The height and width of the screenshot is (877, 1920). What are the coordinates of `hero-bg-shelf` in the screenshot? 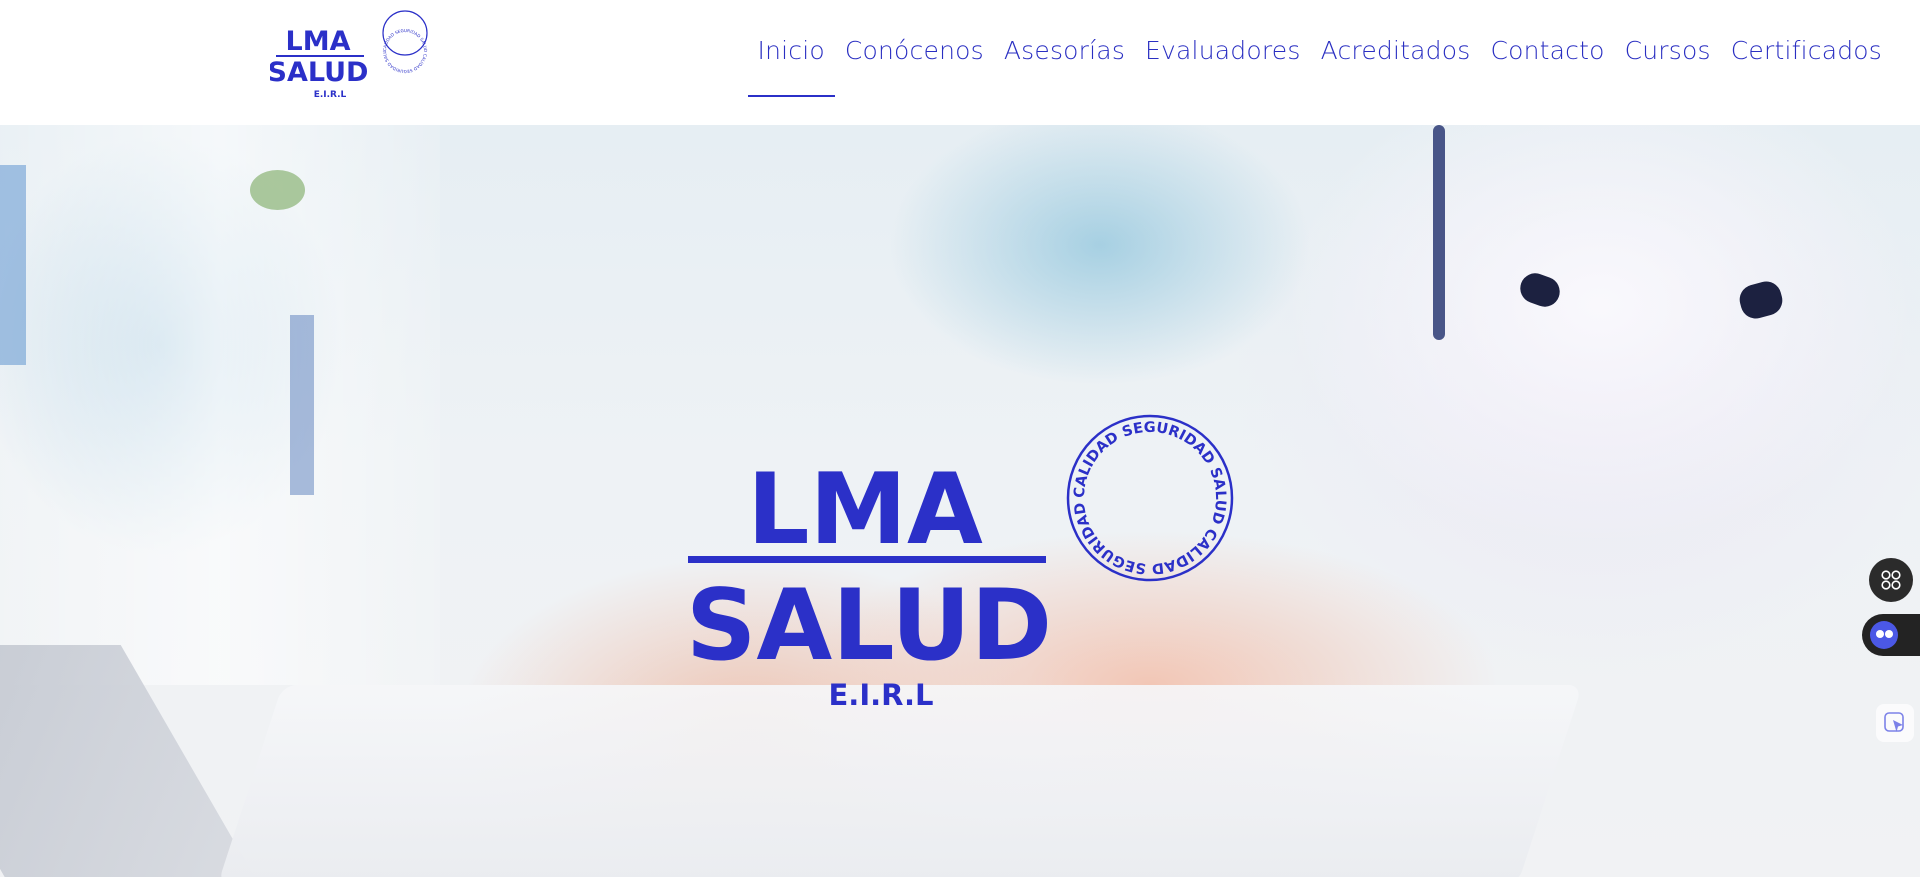 It's located at (220, 405).